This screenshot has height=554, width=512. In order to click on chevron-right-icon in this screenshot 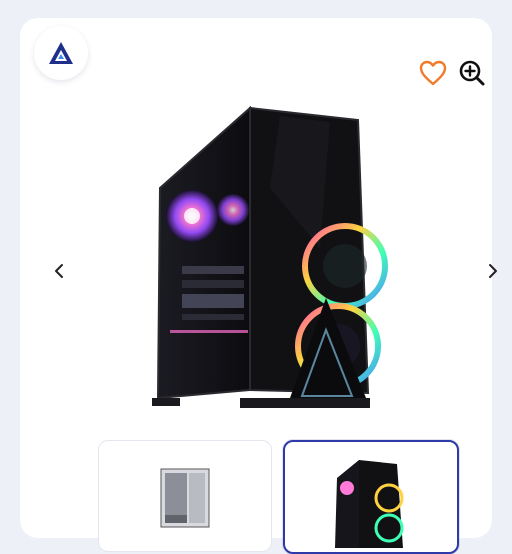, I will do `click(493, 271)`.